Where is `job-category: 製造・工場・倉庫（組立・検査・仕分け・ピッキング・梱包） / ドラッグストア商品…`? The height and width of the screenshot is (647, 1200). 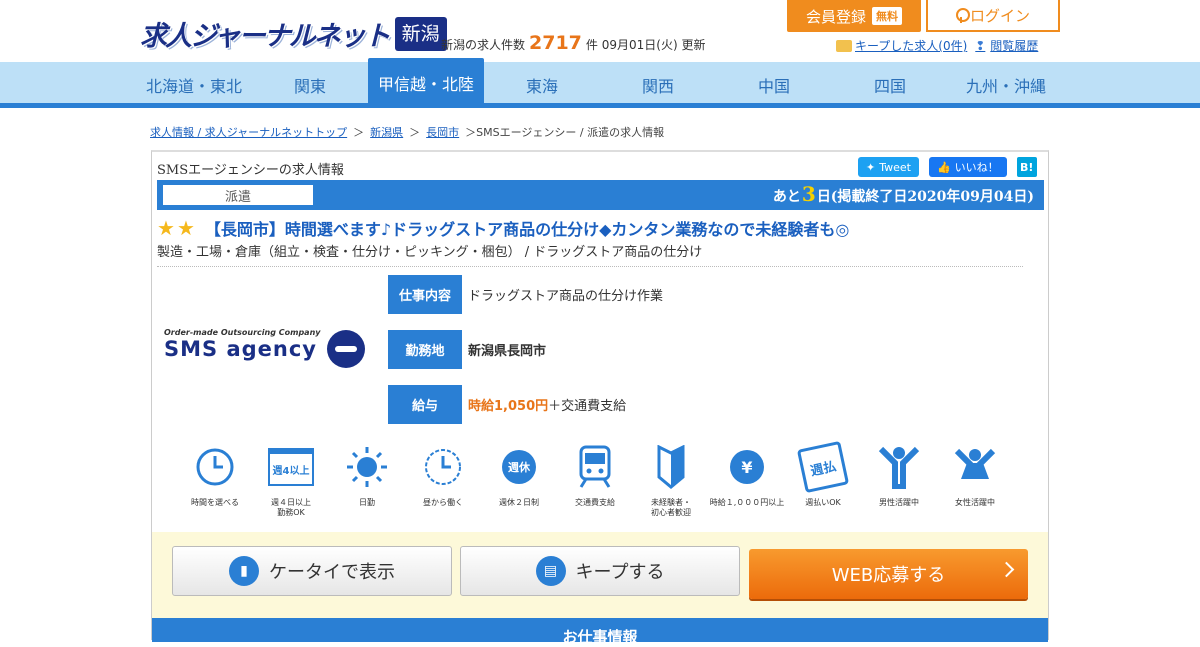 job-category: 製造・工場・倉庫（組立・検査・仕分け・ピッキング・梱包） / ドラッグストア商品… is located at coordinates (430, 252).